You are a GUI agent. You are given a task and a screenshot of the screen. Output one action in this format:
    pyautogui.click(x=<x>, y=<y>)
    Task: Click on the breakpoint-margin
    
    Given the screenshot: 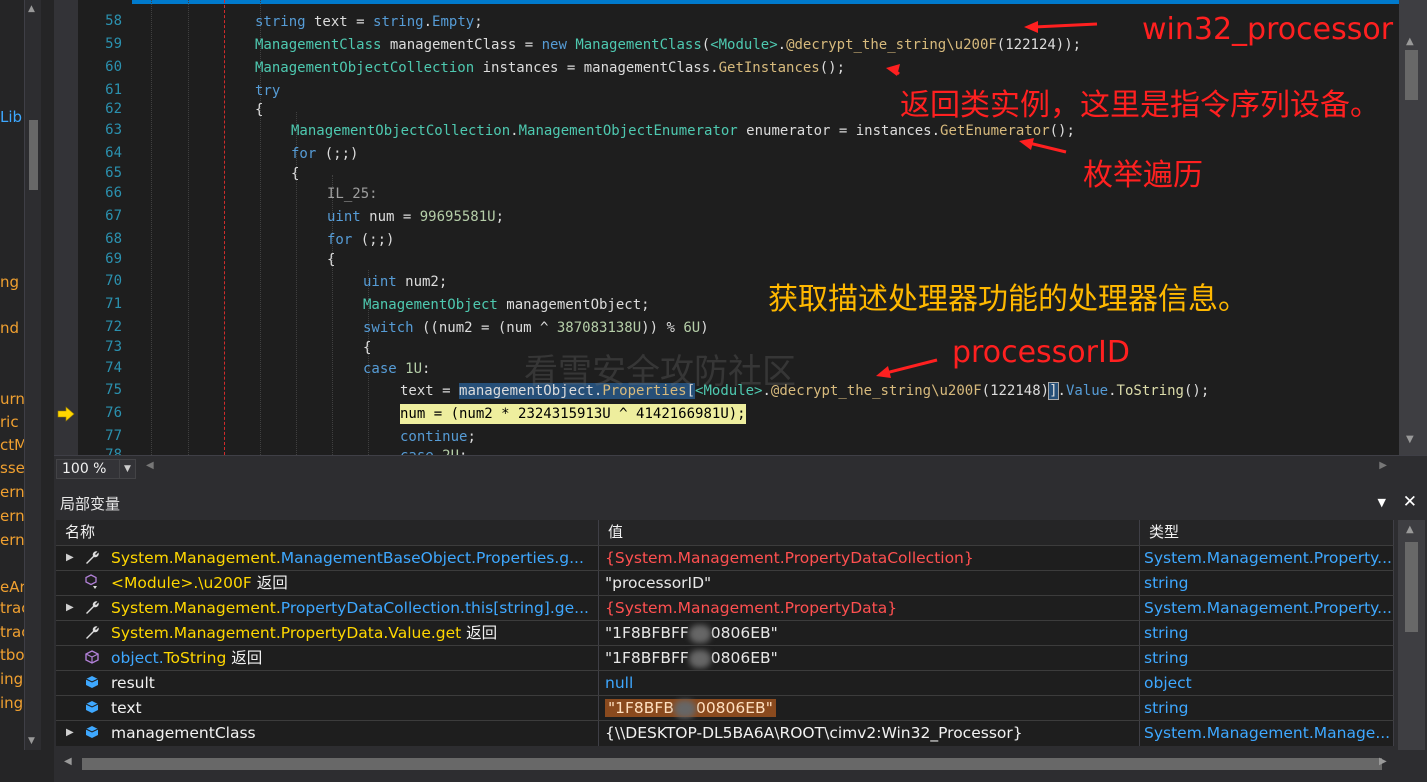 What is the action you would take?
    pyautogui.click(x=66, y=227)
    